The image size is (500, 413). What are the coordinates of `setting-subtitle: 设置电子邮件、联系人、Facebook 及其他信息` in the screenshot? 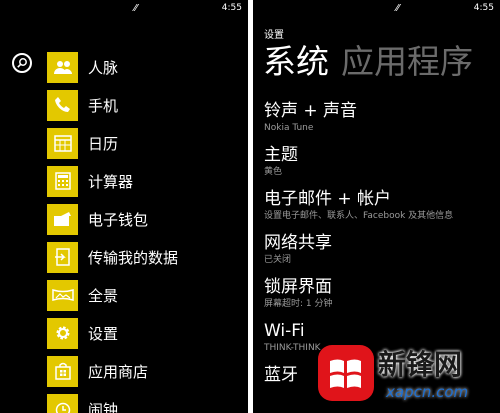 It's located at (359, 216).